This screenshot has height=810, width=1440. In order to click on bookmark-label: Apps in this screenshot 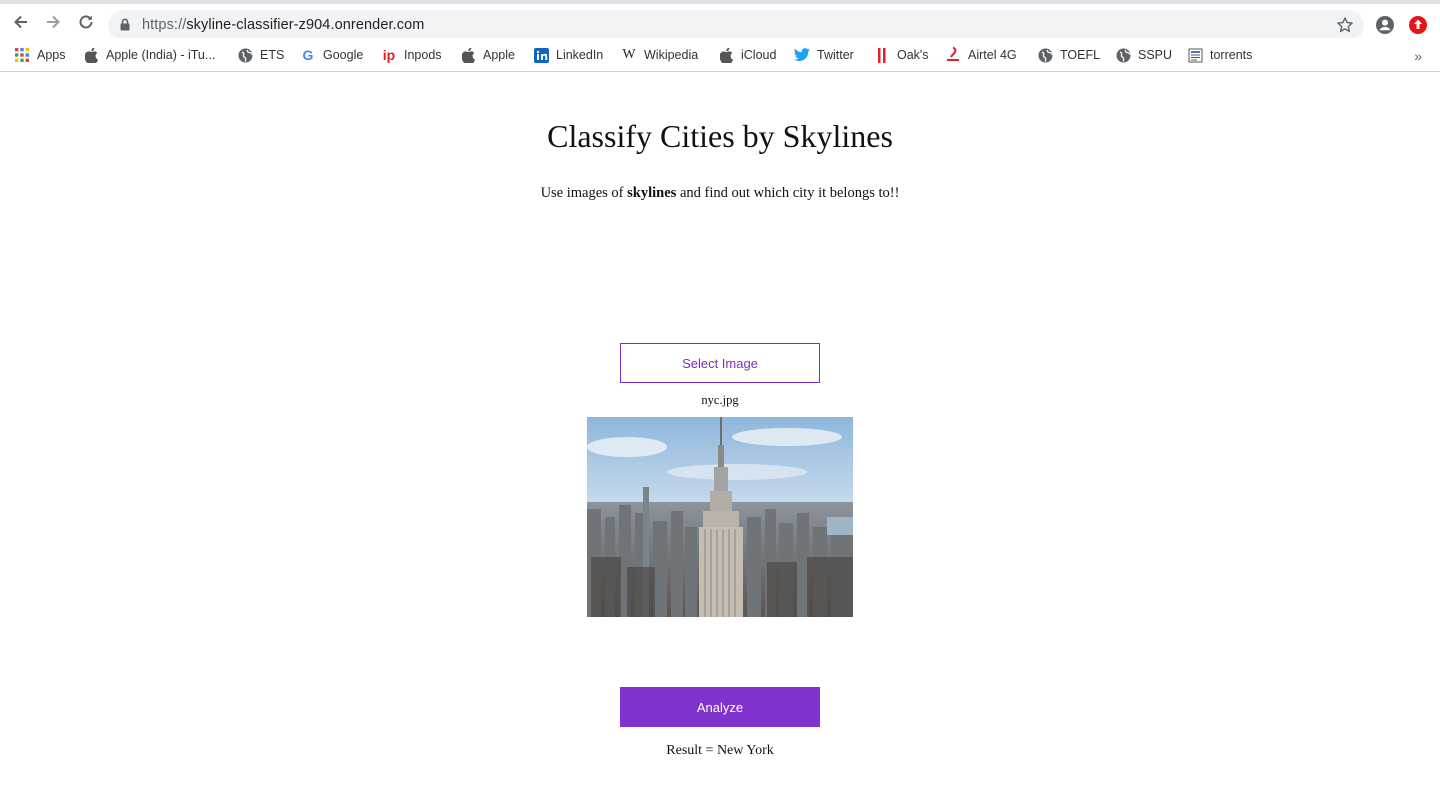, I will do `click(51, 55)`.